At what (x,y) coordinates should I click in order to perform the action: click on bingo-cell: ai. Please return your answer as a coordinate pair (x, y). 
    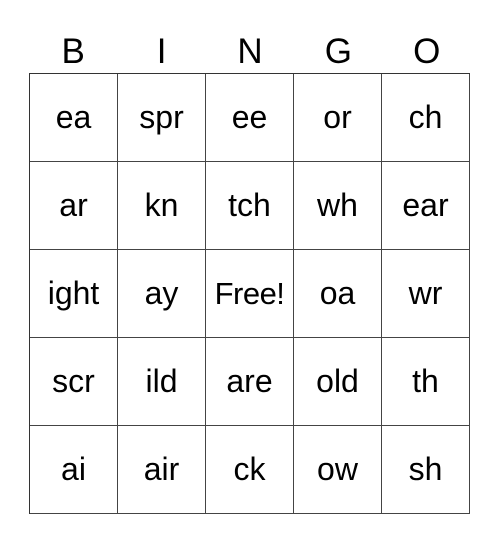
    Looking at the image, I should click on (74, 470).